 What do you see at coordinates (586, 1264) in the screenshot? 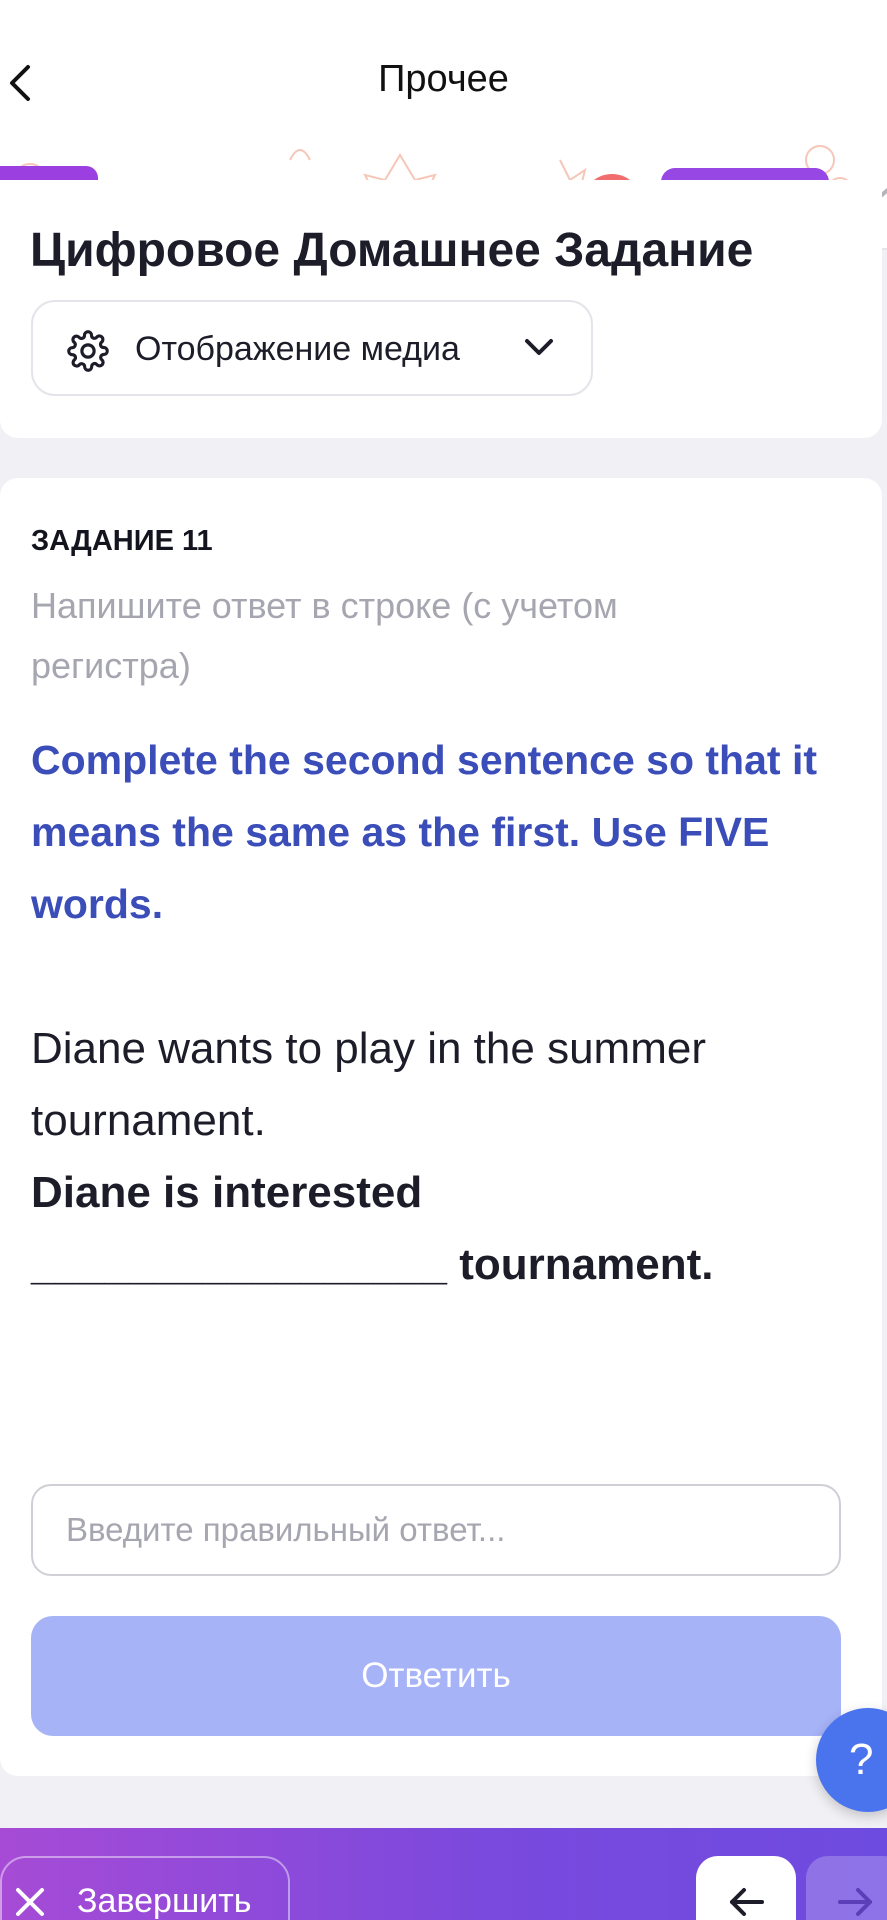
I see `target-sentence-end: tournament.` at bounding box center [586, 1264].